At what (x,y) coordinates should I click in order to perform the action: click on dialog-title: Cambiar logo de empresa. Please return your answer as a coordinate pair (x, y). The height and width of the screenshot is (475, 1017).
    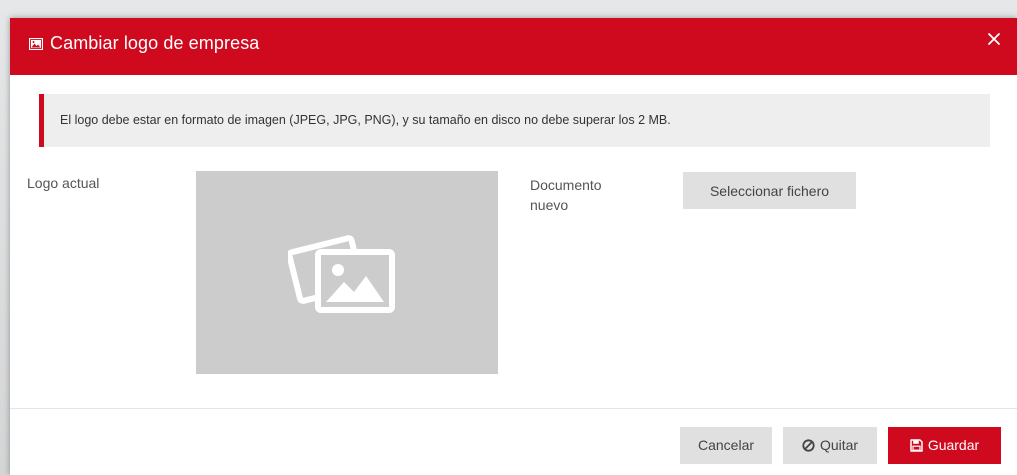
    Looking at the image, I should click on (155, 43).